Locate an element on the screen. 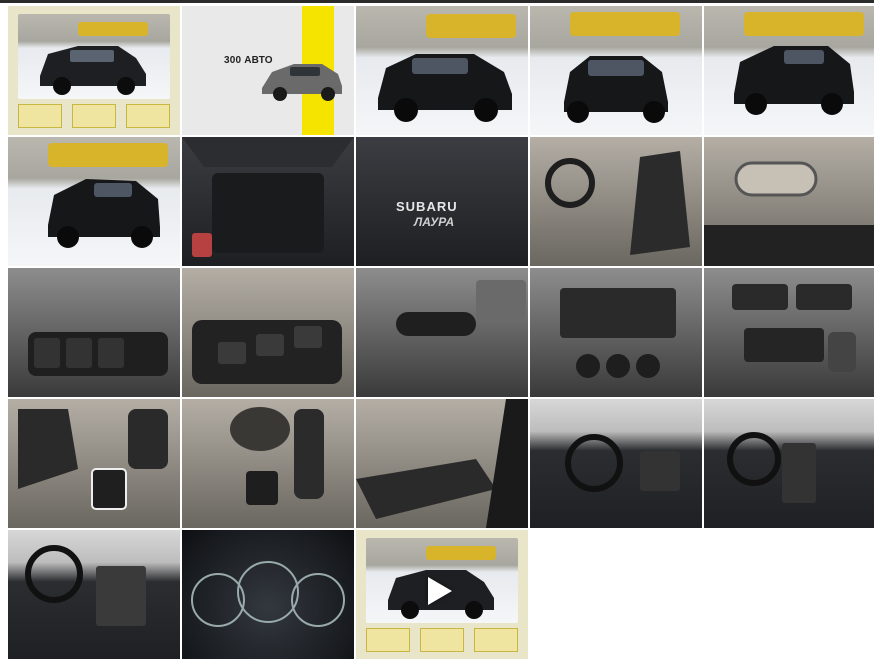  cupholder-icon is located at coordinates (277, 456).